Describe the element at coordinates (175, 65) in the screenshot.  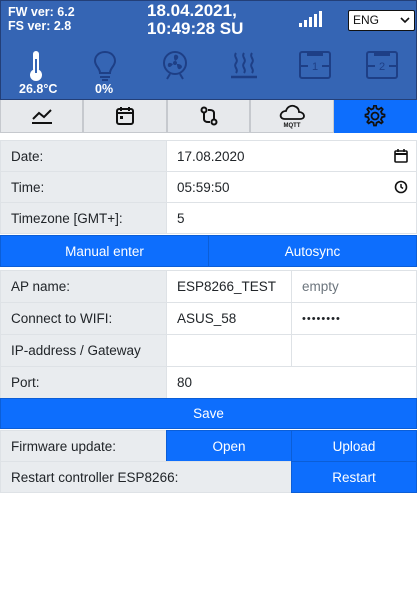
I see `fan-icon` at that location.